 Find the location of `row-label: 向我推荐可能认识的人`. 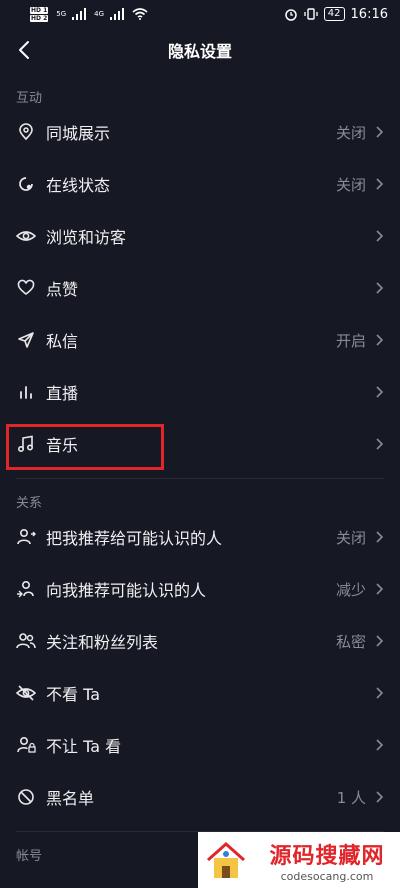

row-label: 向我推荐可能认识的人 is located at coordinates (126, 590).